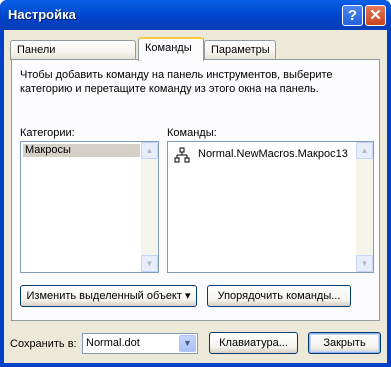 This screenshot has width=391, height=367. I want to click on tab-options: Параметры, so click(240, 50).